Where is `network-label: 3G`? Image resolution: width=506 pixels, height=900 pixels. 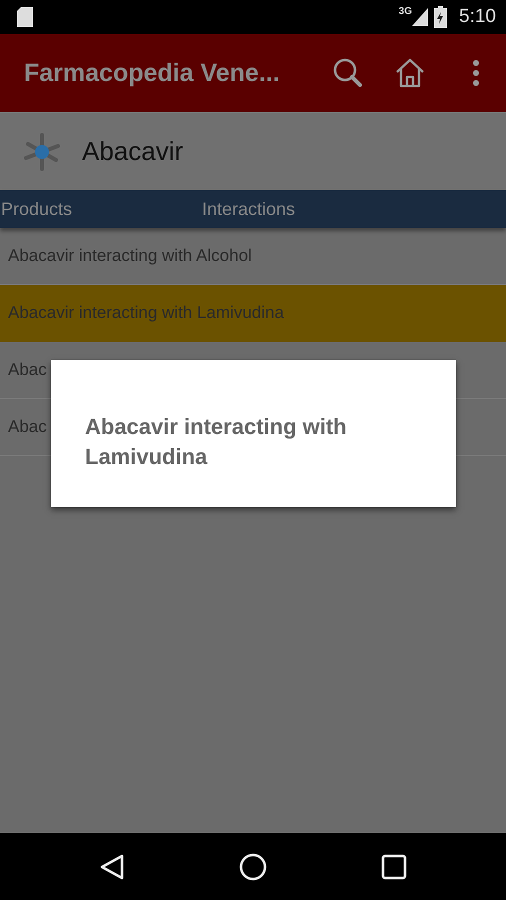
network-label: 3G is located at coordinates (405, 11).